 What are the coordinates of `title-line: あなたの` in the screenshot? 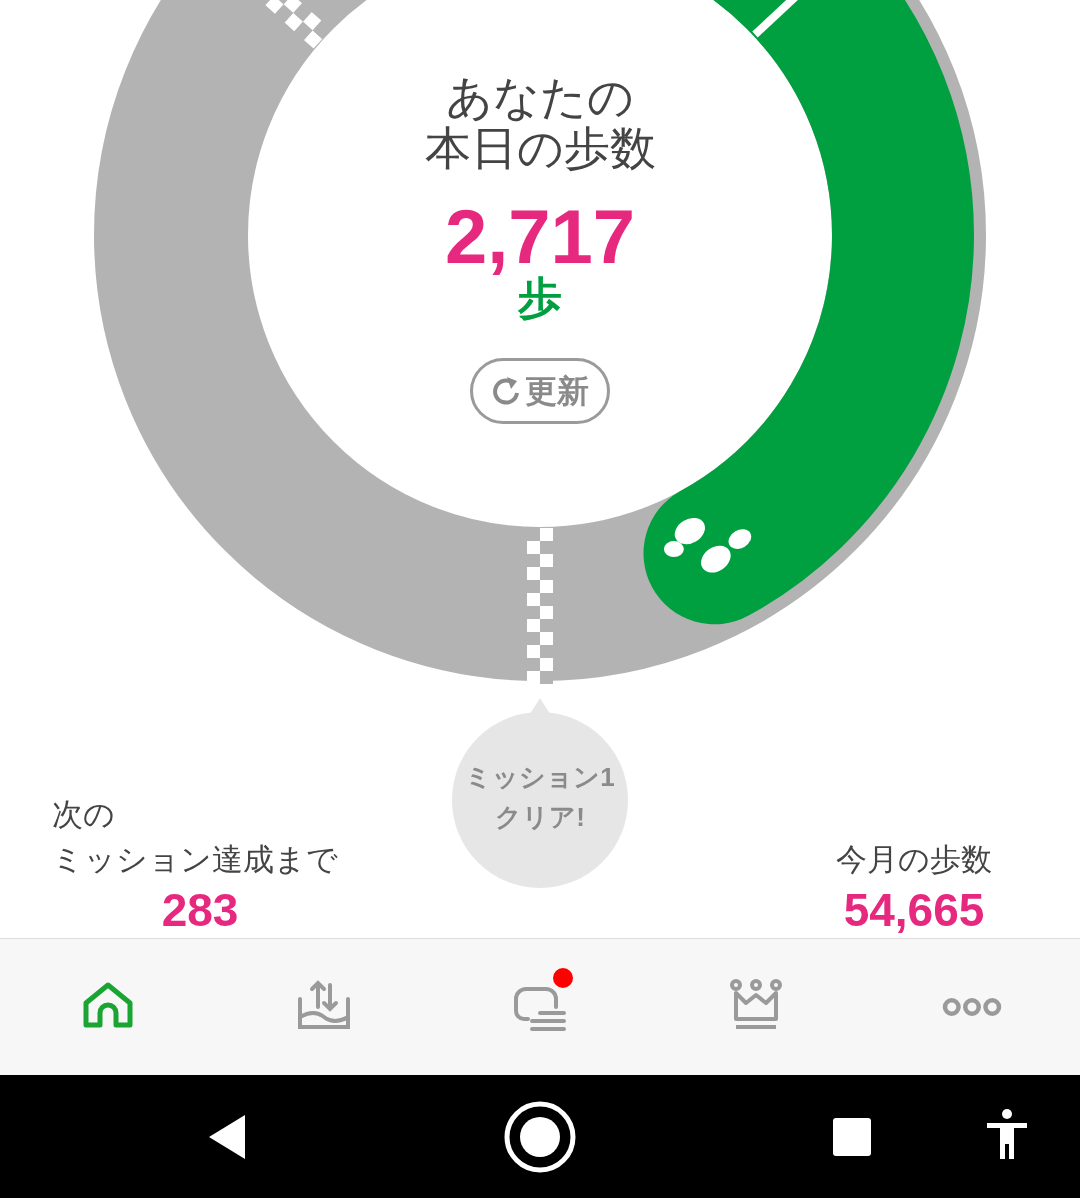 It's located at (540, 97).